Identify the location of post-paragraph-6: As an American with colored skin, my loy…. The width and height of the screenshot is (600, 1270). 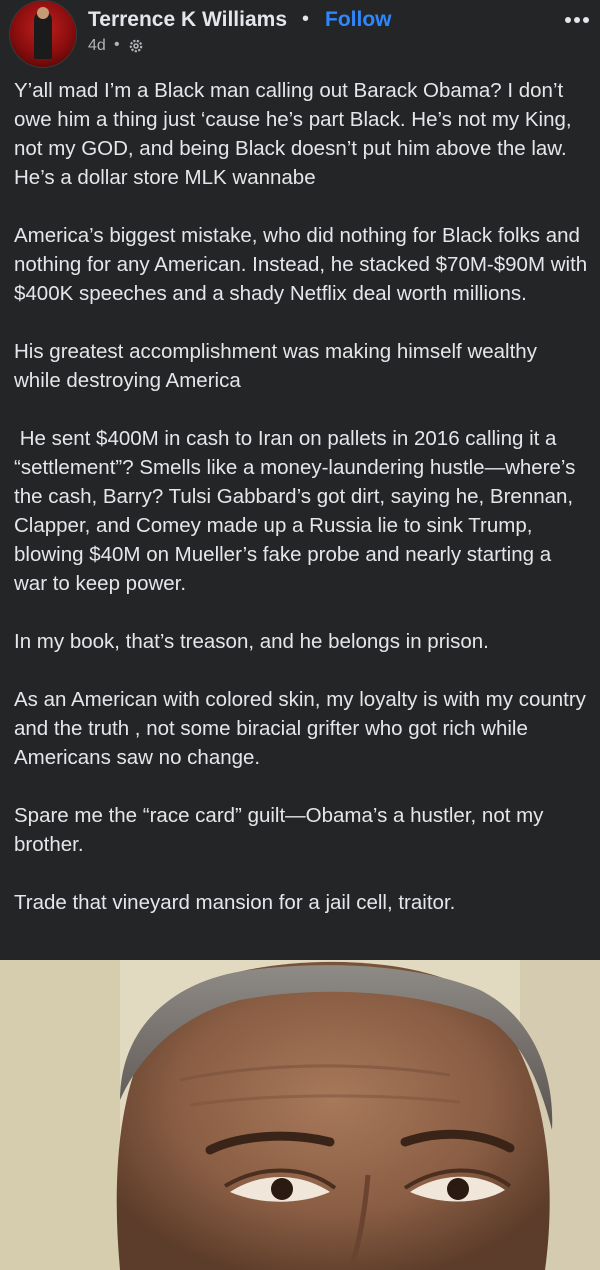
(303, 728).